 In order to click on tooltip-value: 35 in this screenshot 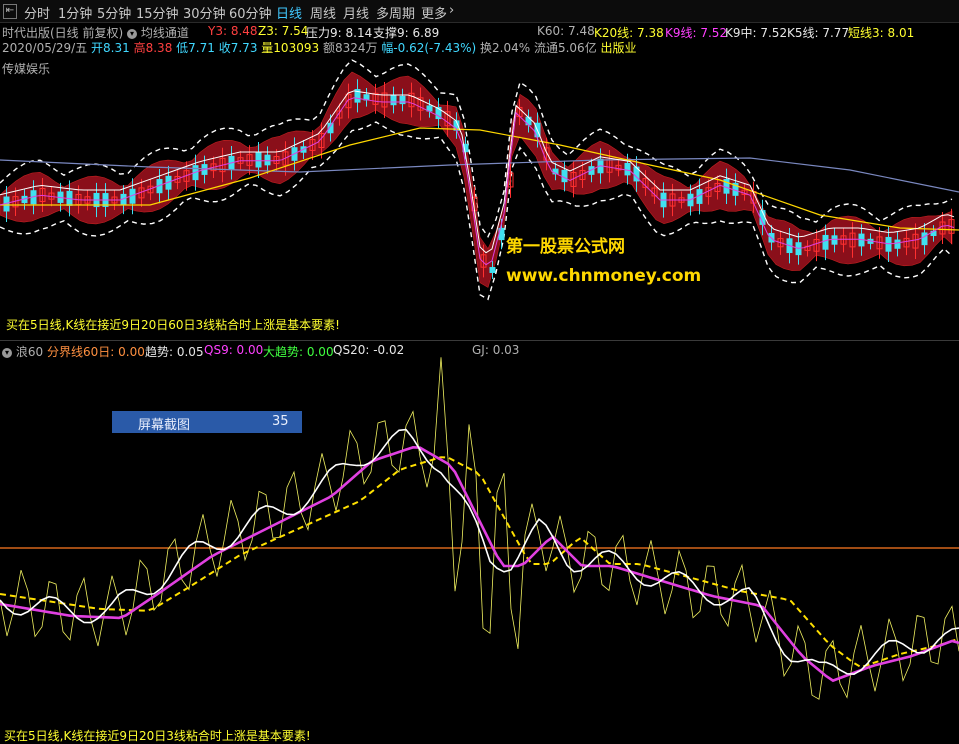, I will do `click(280, 421)`.